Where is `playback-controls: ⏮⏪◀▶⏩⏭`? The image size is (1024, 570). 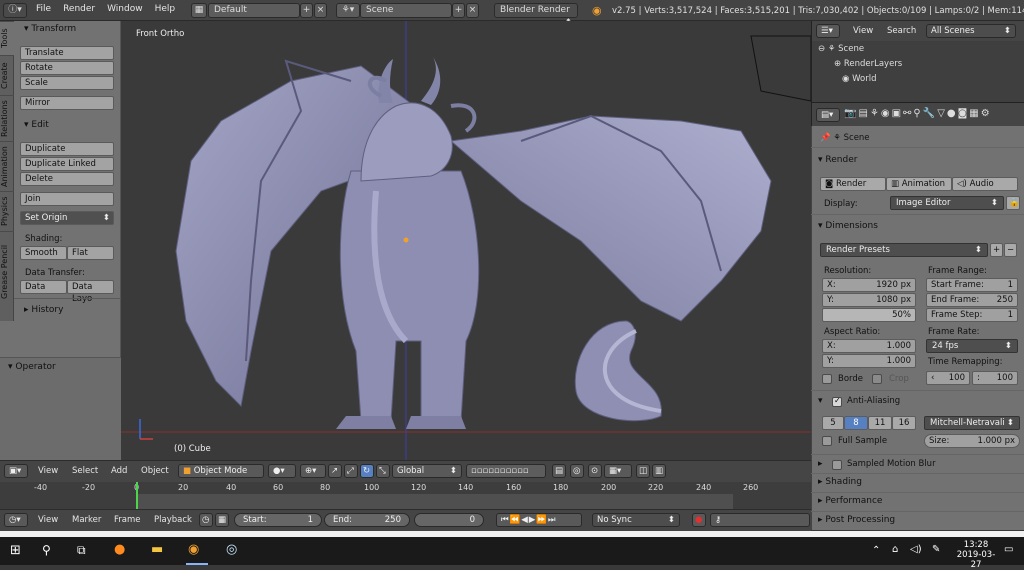
playback-controls: ⏮⏪◀▶⏩⏭ is located at coordinates (539, 520).